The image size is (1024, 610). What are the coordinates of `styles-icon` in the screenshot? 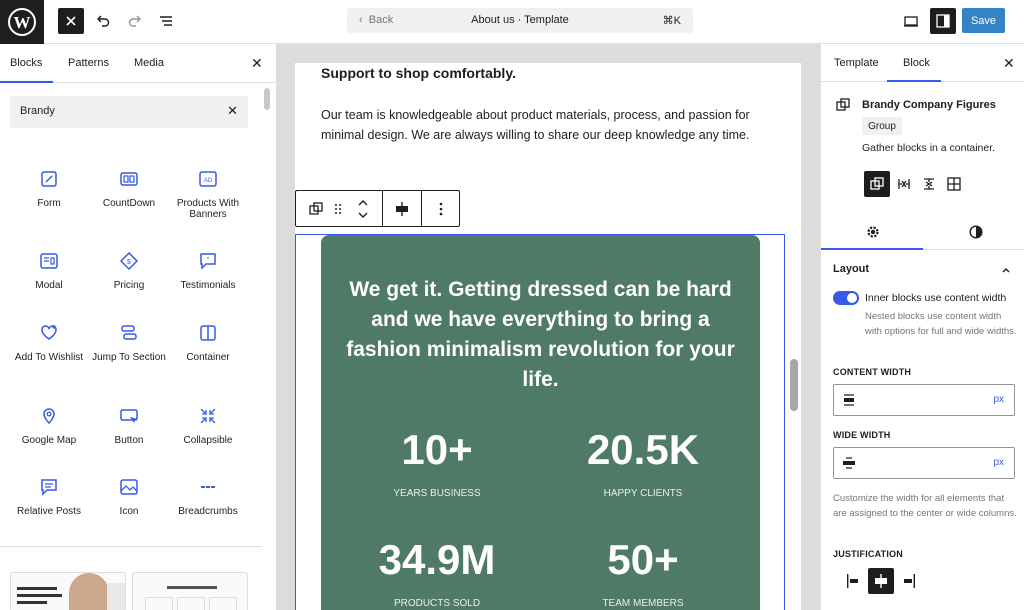 It's located at (976, 234).